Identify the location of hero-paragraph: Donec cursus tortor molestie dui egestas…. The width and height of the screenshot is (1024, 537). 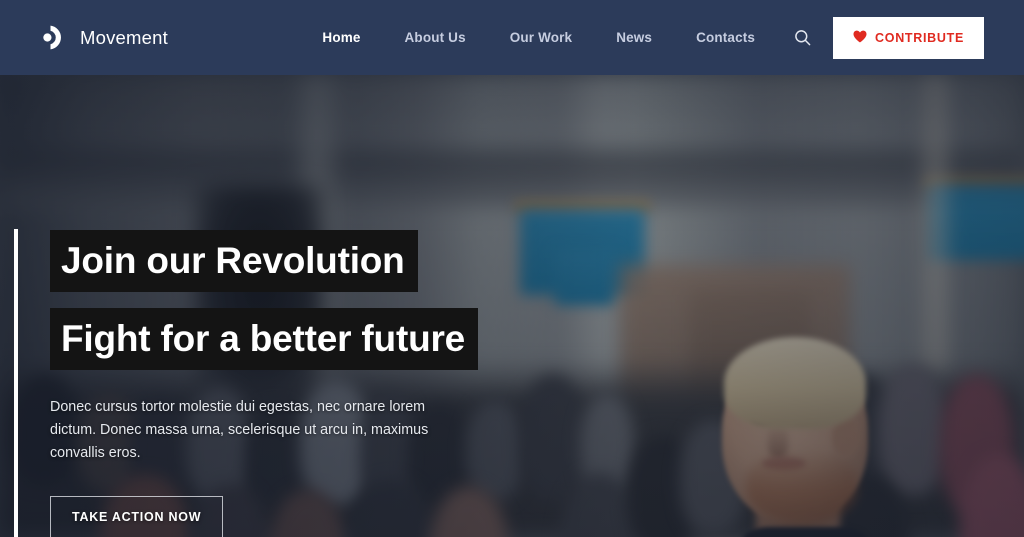
(239, 430).